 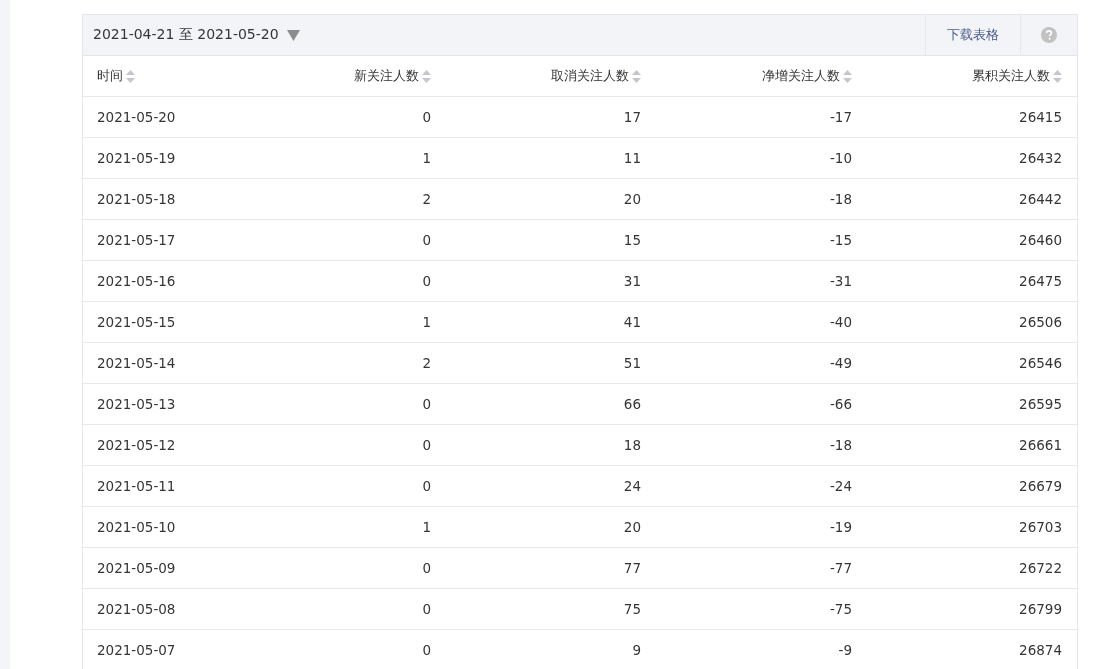 I want to click on table-cell: 26595, so click(x=972, y=404).